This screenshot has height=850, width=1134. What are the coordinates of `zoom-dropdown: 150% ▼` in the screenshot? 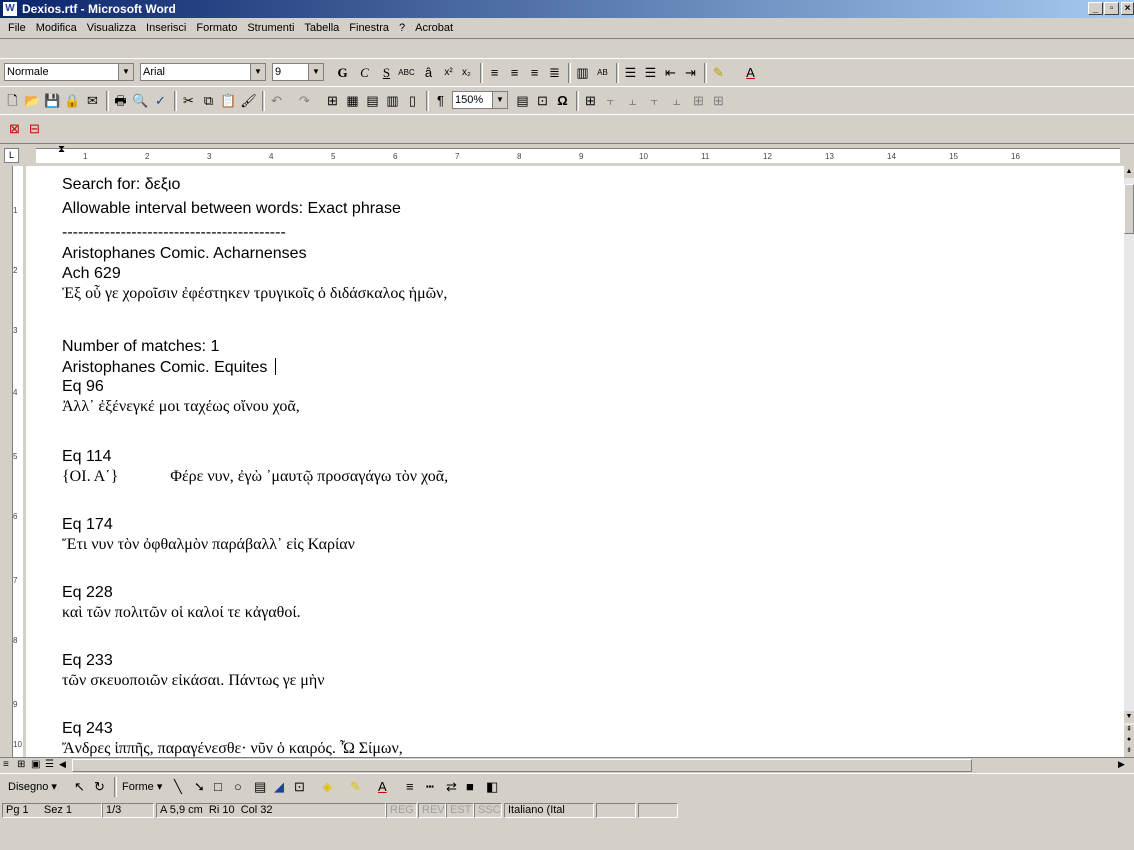 It's located at (480, 100).